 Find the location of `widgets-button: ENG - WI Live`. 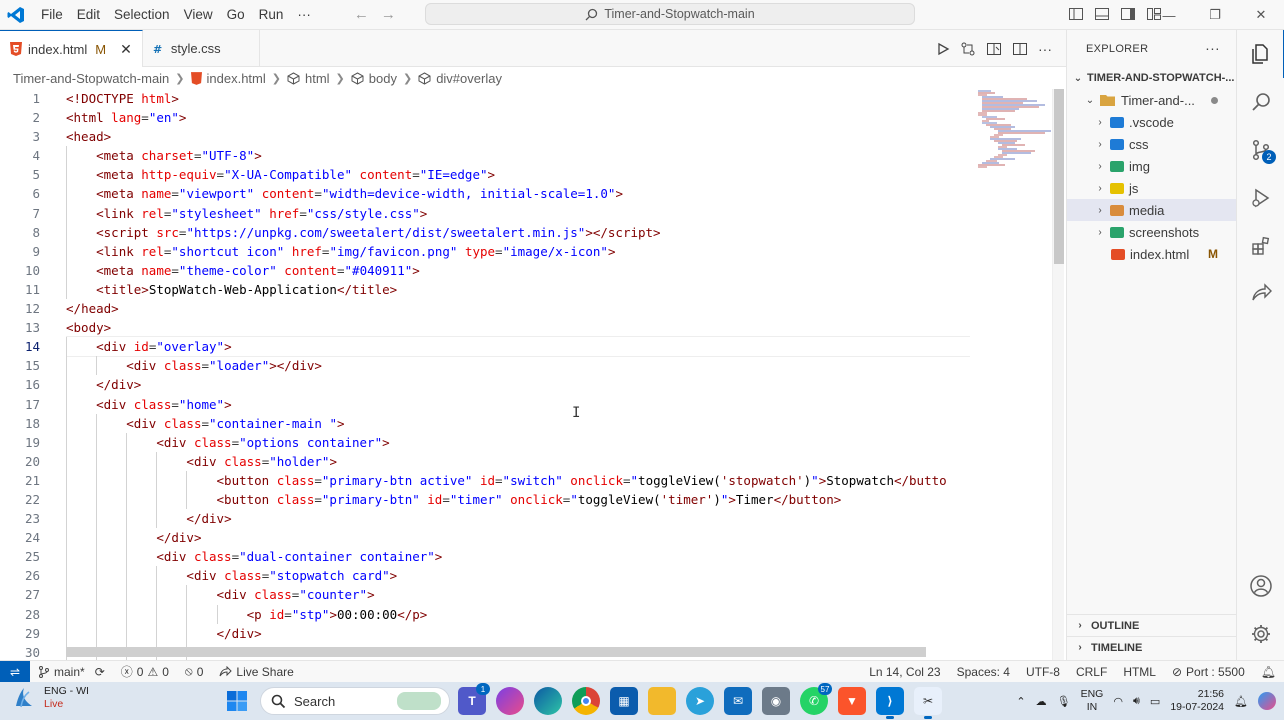

widgets-button: ENG - WI Live is located at coordinates (50, 698).